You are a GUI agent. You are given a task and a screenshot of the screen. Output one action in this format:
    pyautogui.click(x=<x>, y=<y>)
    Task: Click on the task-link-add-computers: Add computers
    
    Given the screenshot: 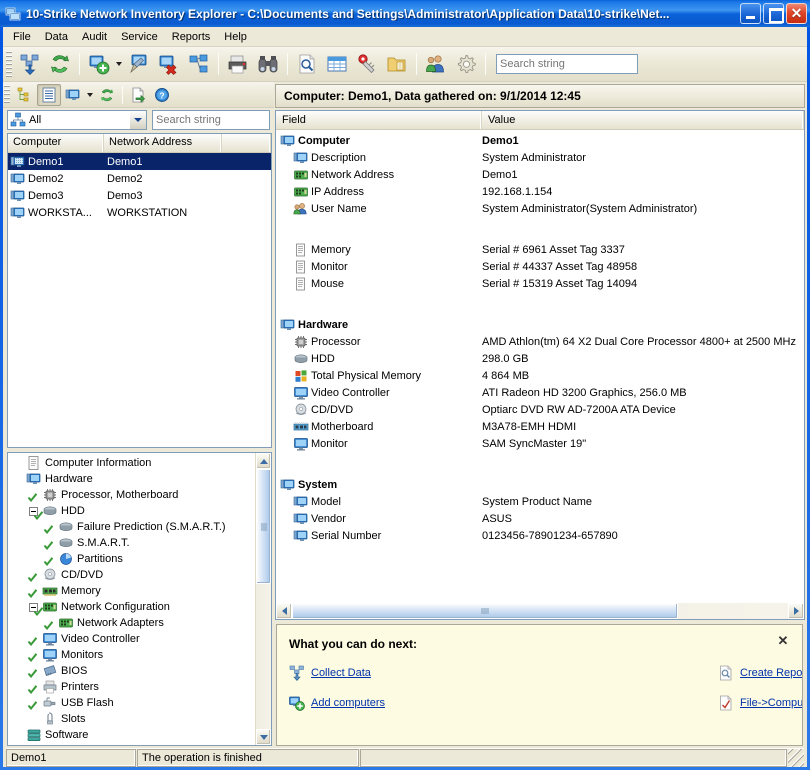 What is the action you would take?
    pyautogui.click(x=337, y=703)
    